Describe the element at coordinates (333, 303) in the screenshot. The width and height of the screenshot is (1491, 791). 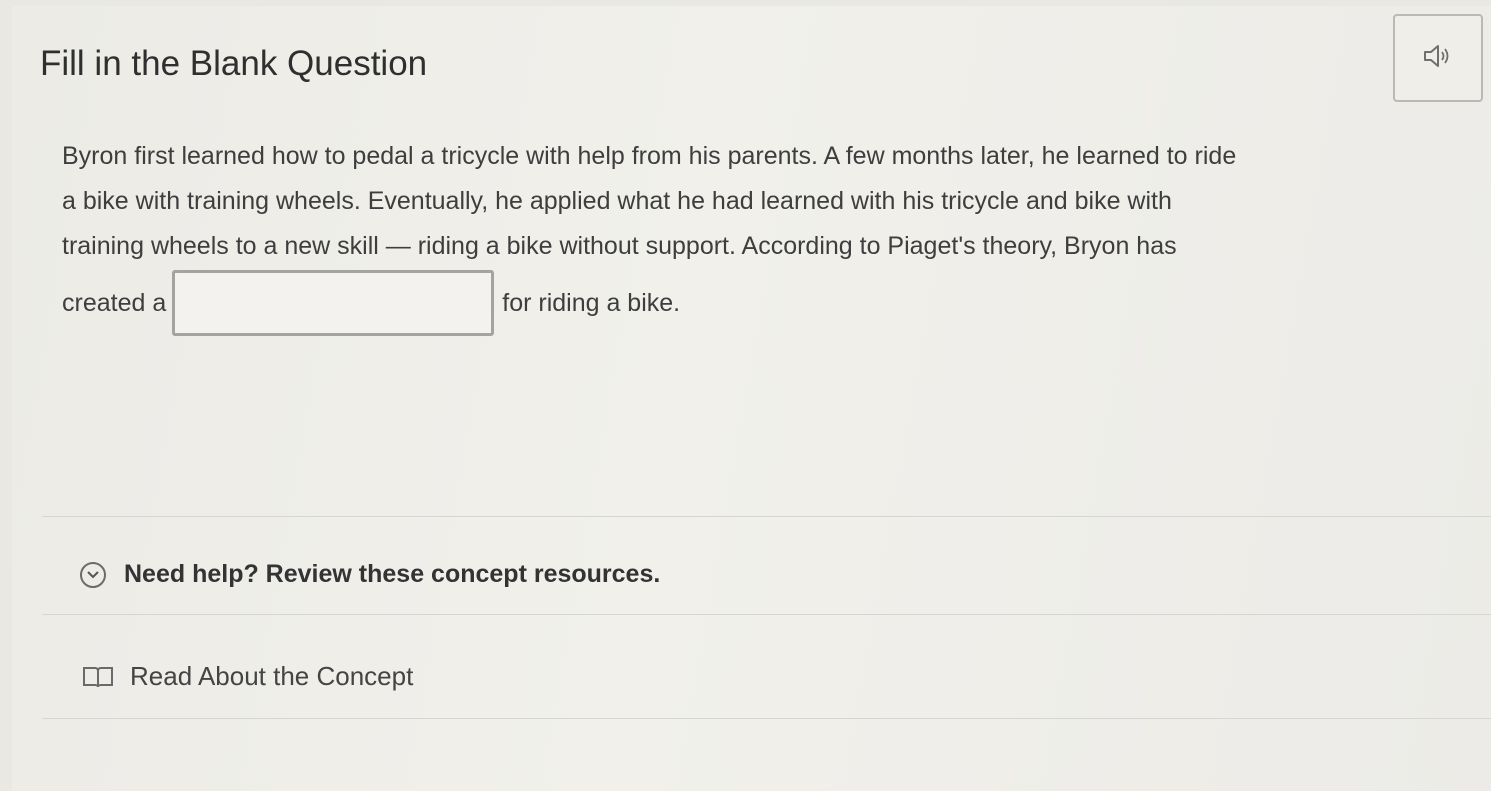
I see `answer-blank-input` at that location.